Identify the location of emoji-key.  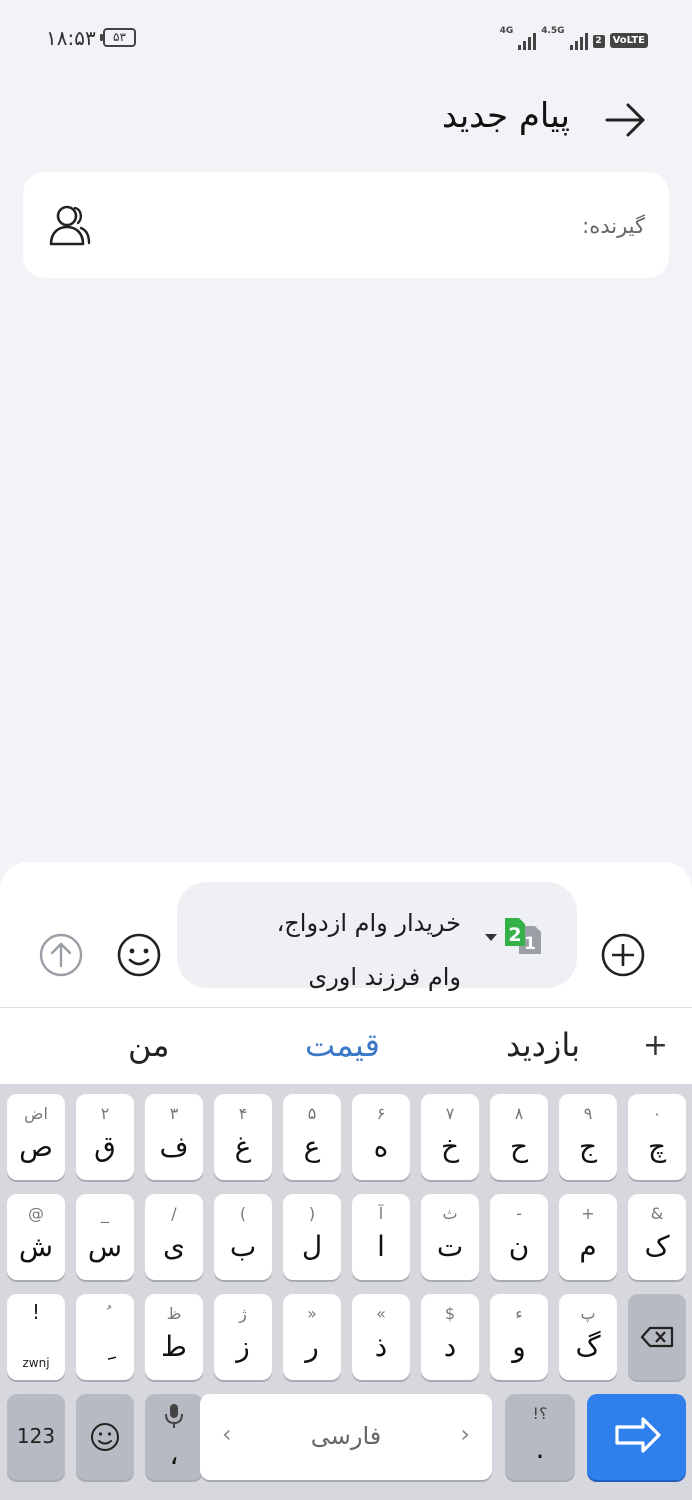
(105, 1437).